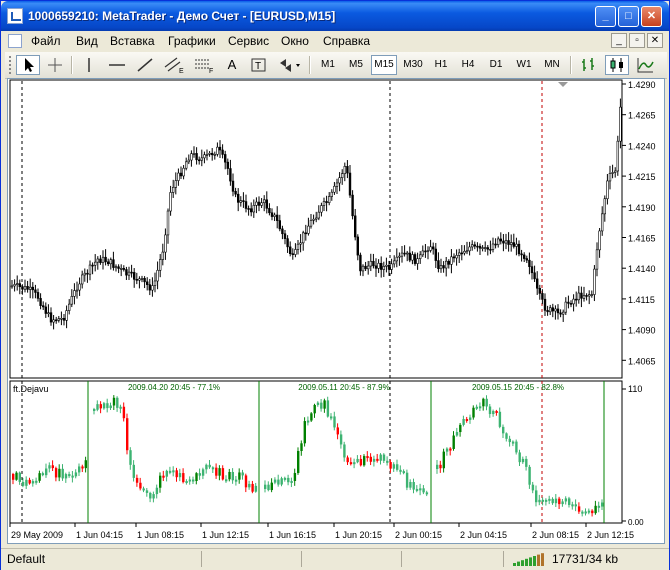 The width and height of the screenshot is (670, 570). Describe the element at coordinates (617, 65) in the screenshot. I see `candlestick-chart-button` at that location.